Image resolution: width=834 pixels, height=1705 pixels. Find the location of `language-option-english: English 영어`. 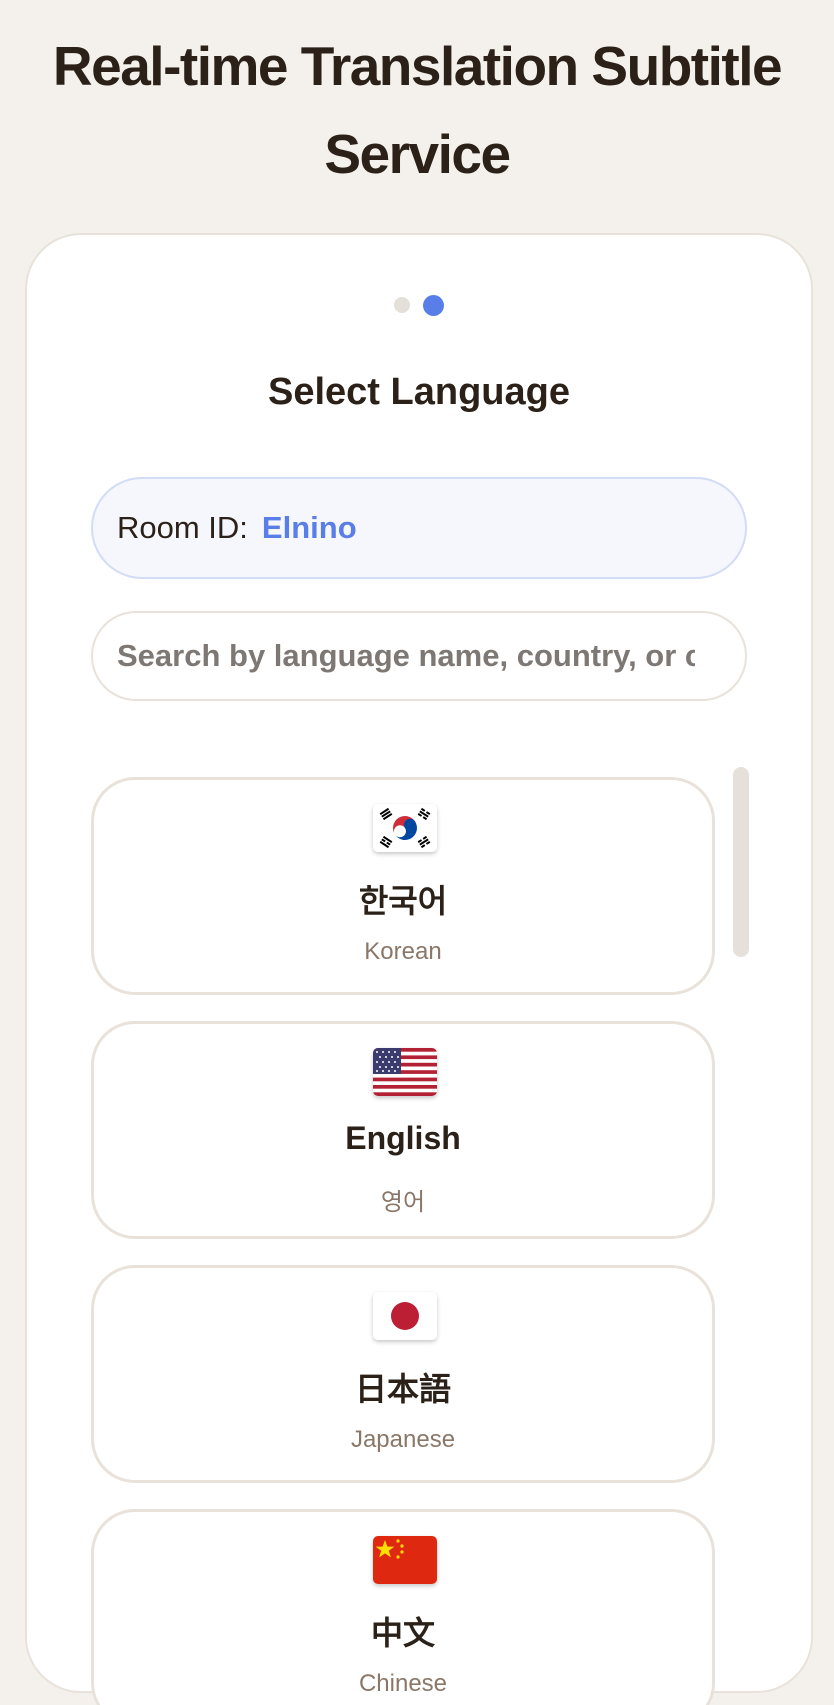

language-option-english: English 영어 is located at coordinates (403, 1130).